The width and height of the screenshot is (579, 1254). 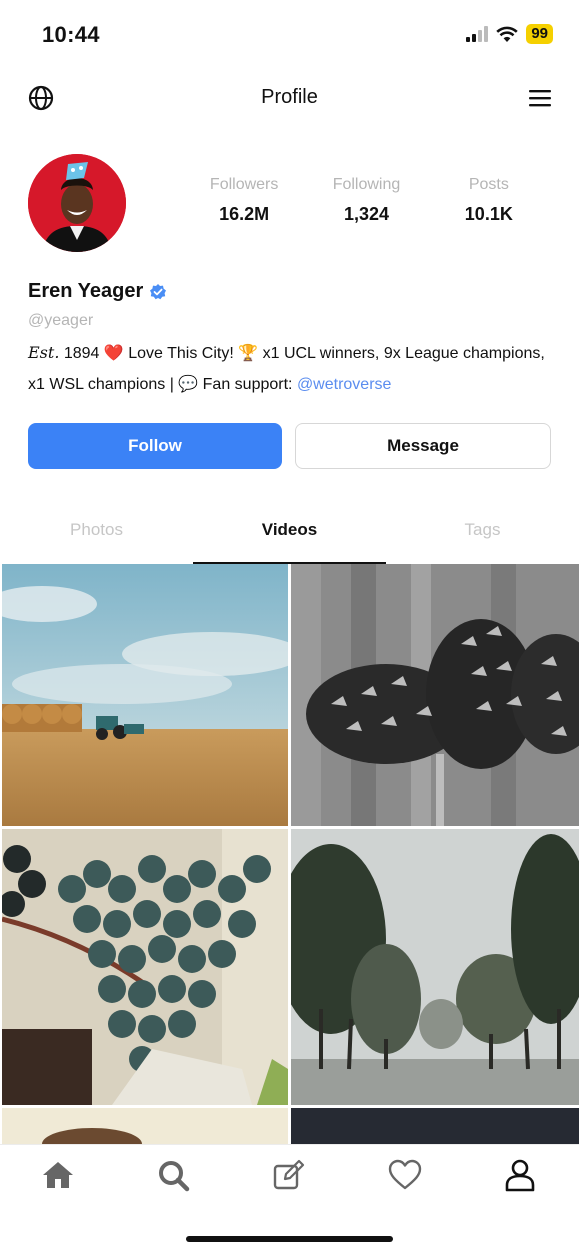 I want to click on profile-icon, so click(x=520, y=1175).